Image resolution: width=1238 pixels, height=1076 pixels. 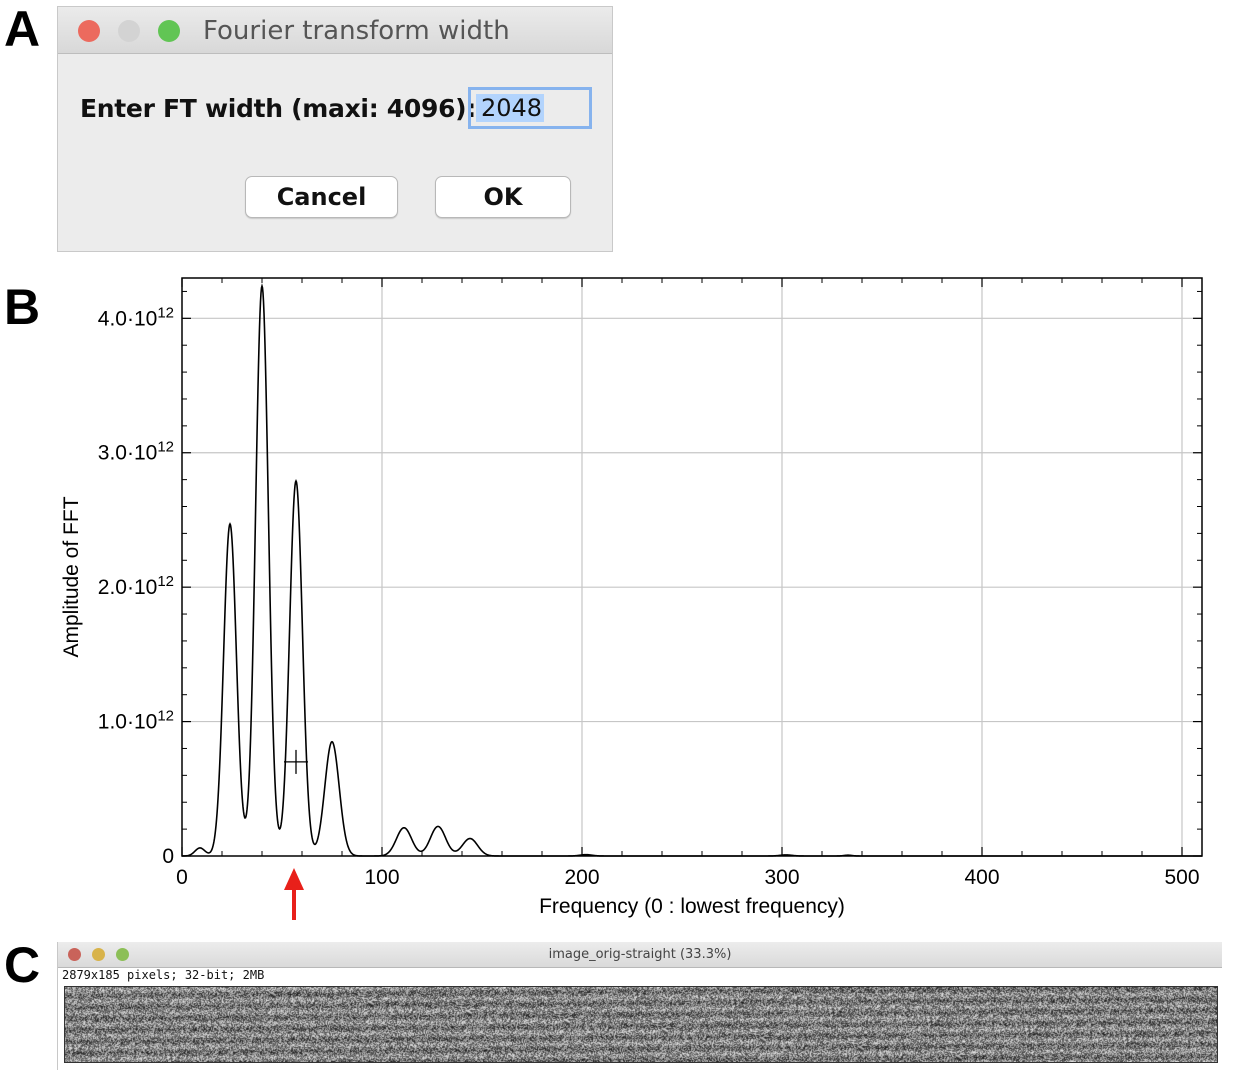 What do you see at coordinates (129, 31) in the screenshot?
I see `minimize-window-button` at bounding box center [129, 31].